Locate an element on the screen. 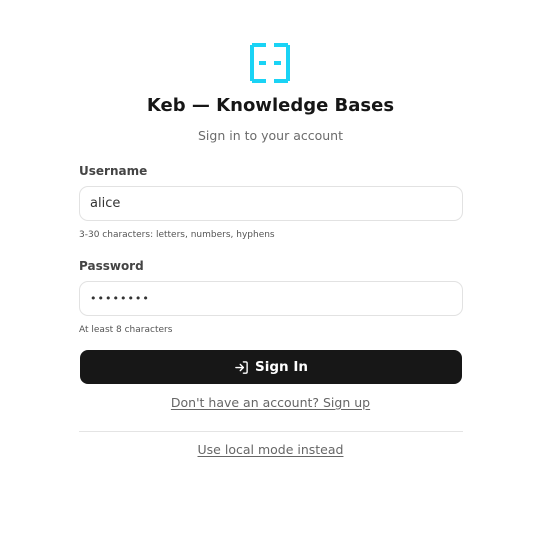 The image size is (549, 536). local-mode-row: Use local mode instead is located at coordinates (270, 449).